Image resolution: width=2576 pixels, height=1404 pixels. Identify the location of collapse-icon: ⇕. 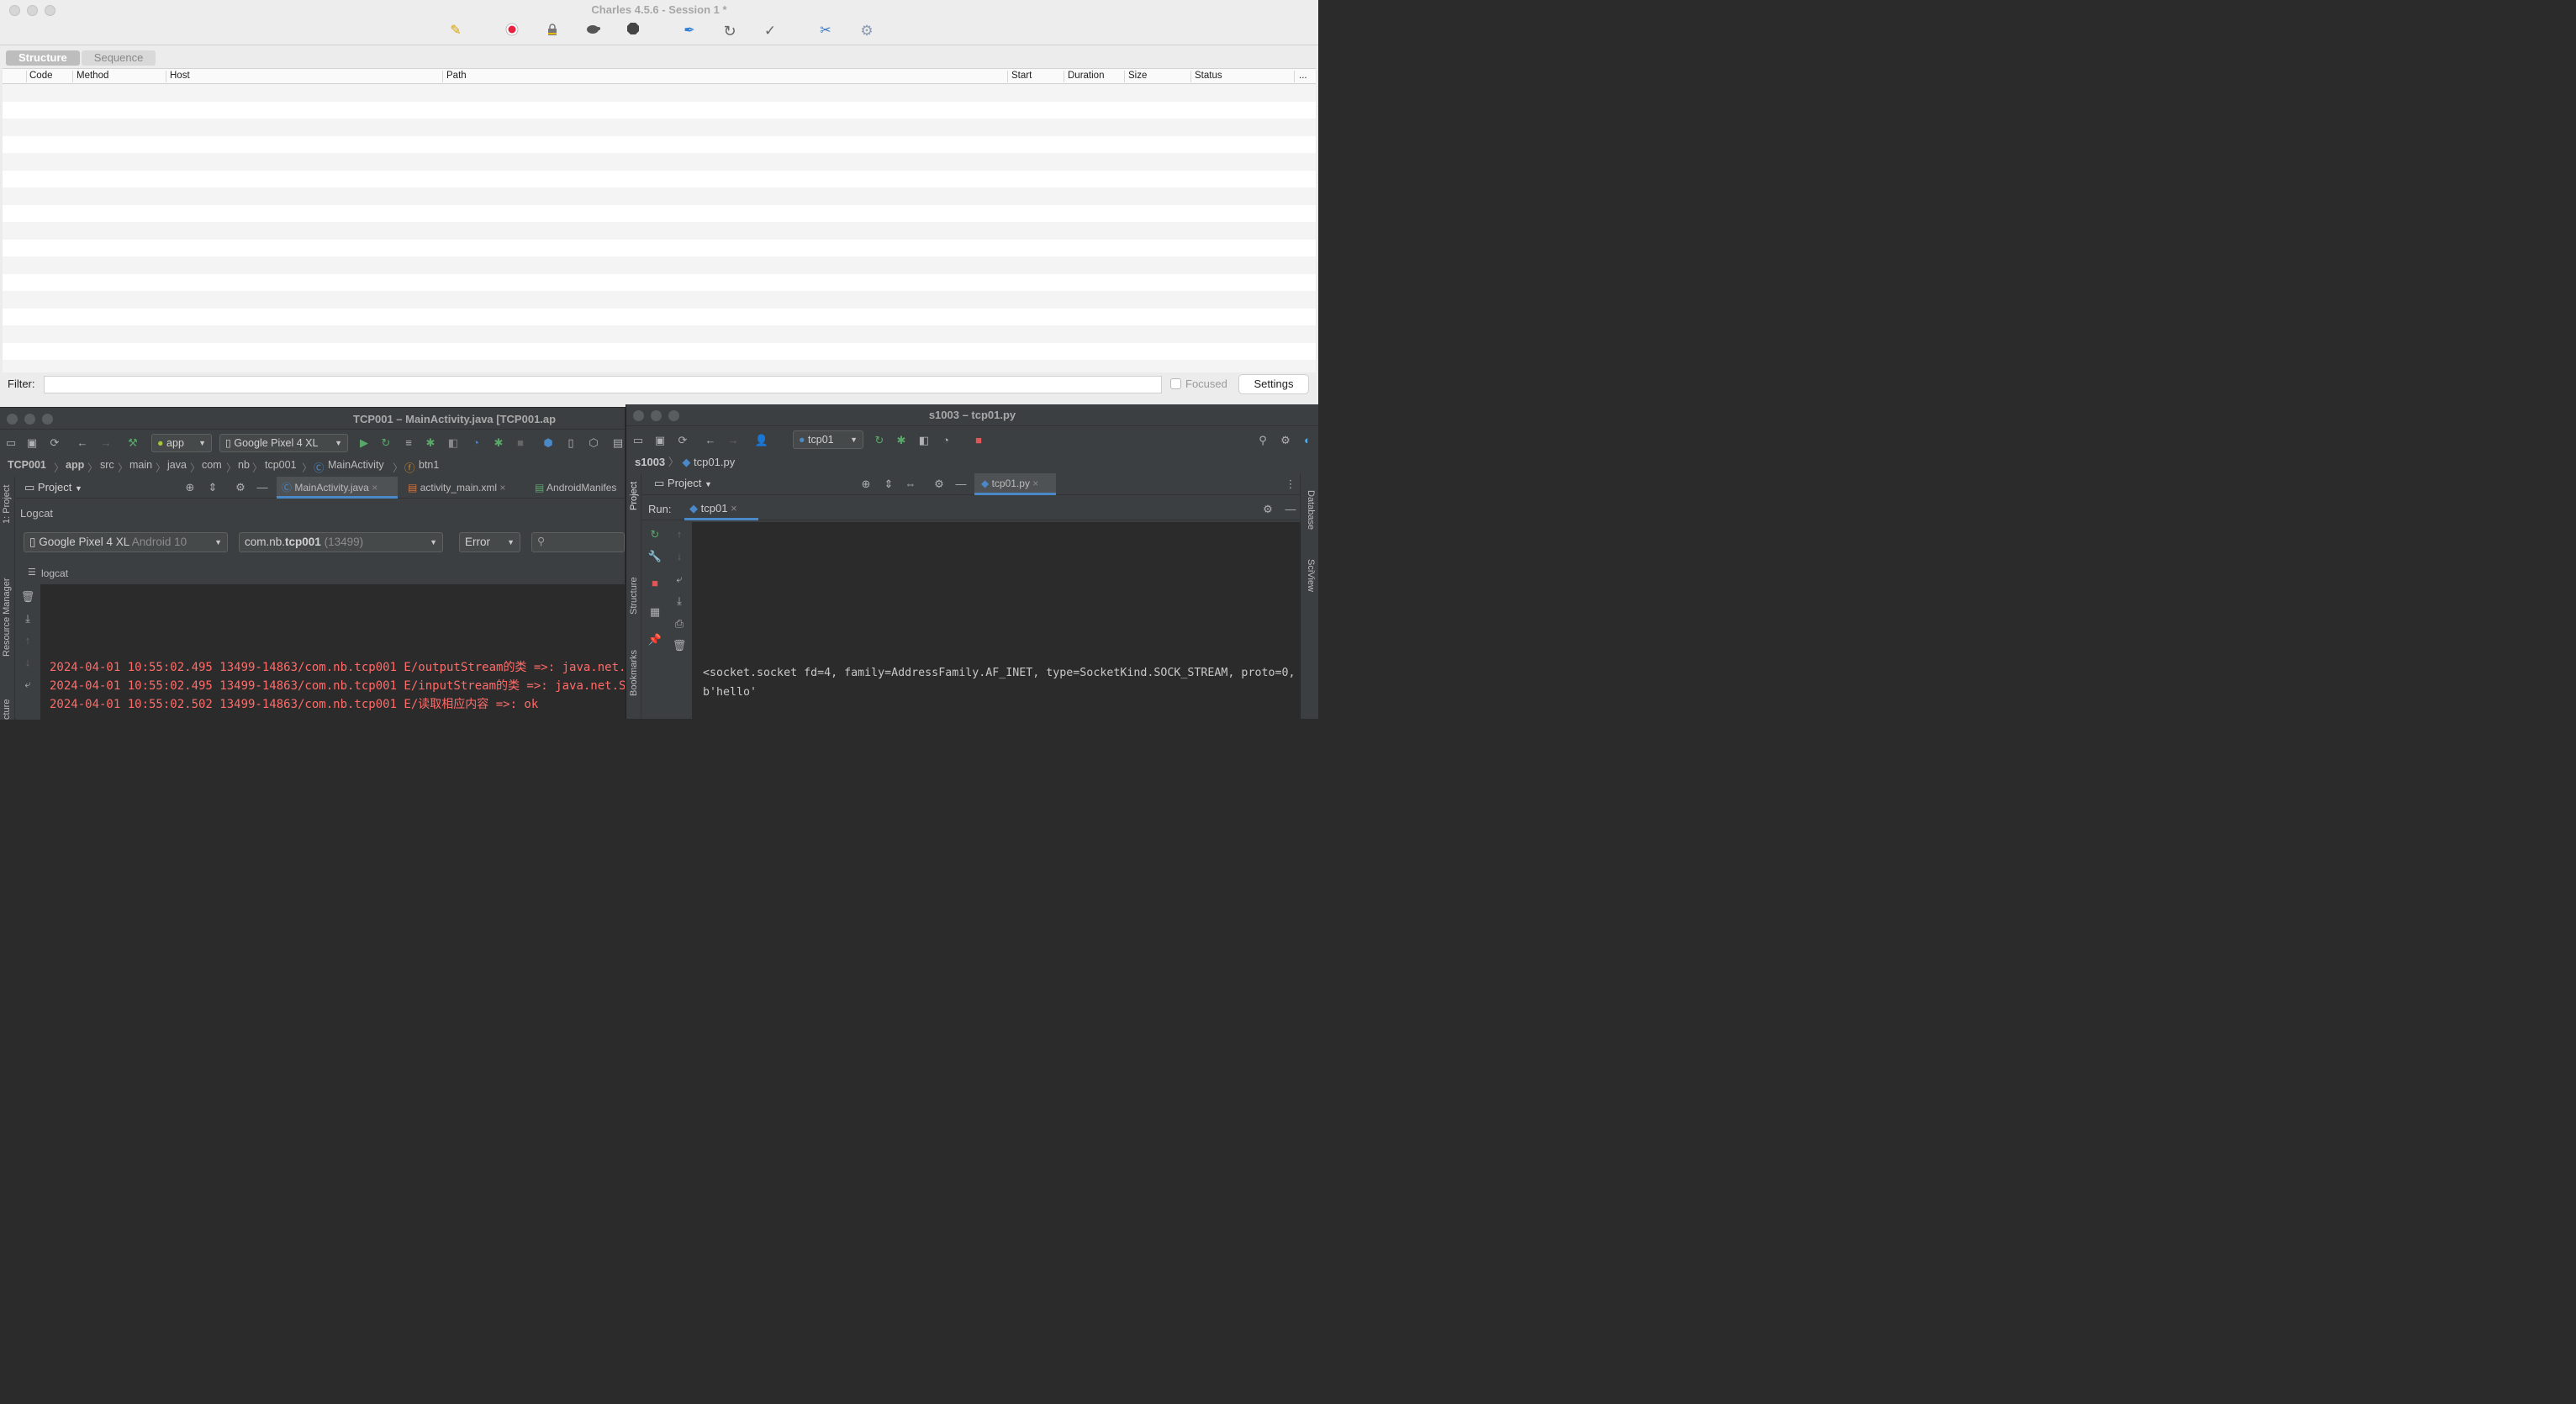
(212, 487).